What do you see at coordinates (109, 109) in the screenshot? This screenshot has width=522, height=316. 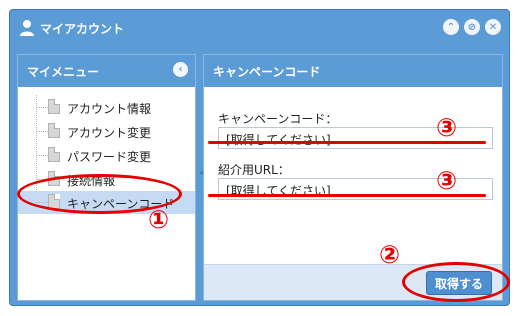 I see `menu-item-label: アカウント情報` at bounding box center [109, 109].